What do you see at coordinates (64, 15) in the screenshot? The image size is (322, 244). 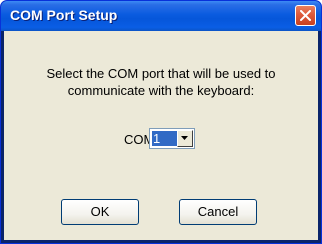 I see `window-title: COM Port Setup` at bounding box center [64, 15].